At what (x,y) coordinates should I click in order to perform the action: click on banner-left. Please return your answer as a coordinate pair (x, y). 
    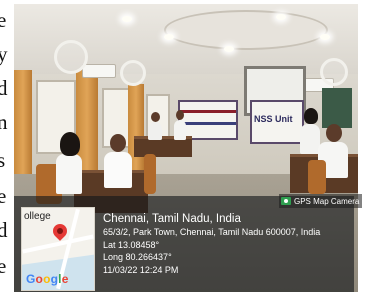
    Looking at the image, I should click on (208, 120).